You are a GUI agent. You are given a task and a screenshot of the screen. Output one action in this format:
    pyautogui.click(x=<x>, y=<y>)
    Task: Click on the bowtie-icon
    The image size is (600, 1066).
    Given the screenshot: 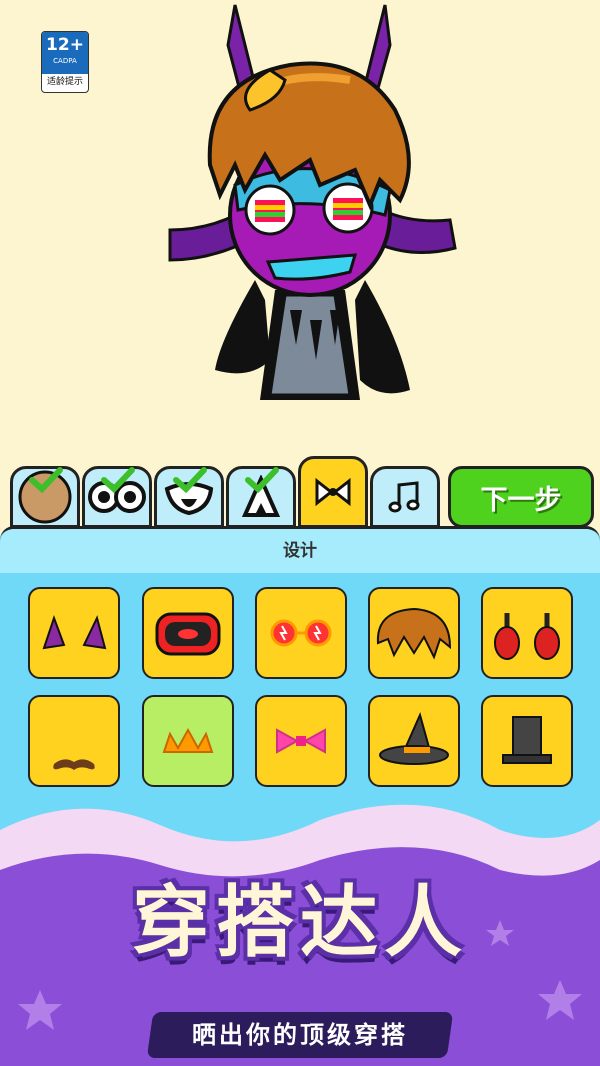 What is the action you would take?
    pyautogui.click(x=333, y=492)
    